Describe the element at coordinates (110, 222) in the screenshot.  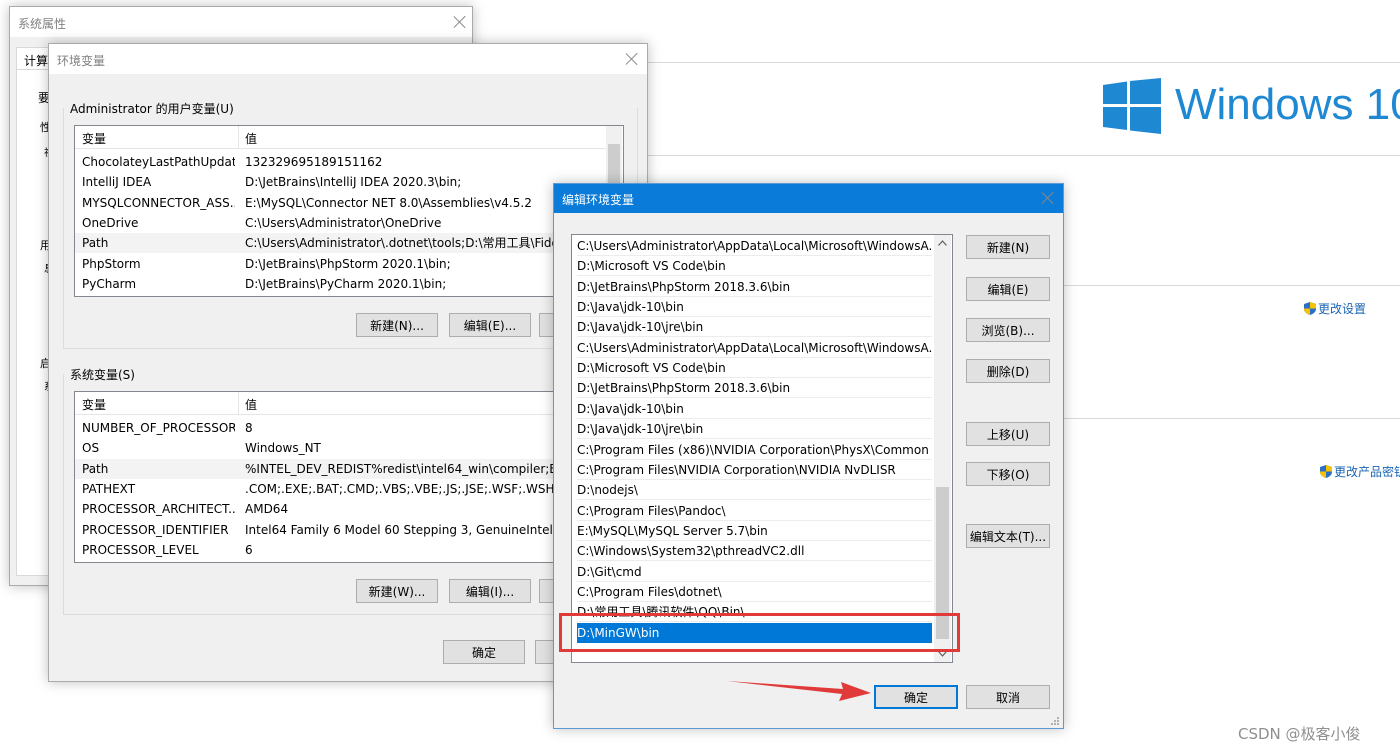
I see `variable-name: OneDrive` at that location.